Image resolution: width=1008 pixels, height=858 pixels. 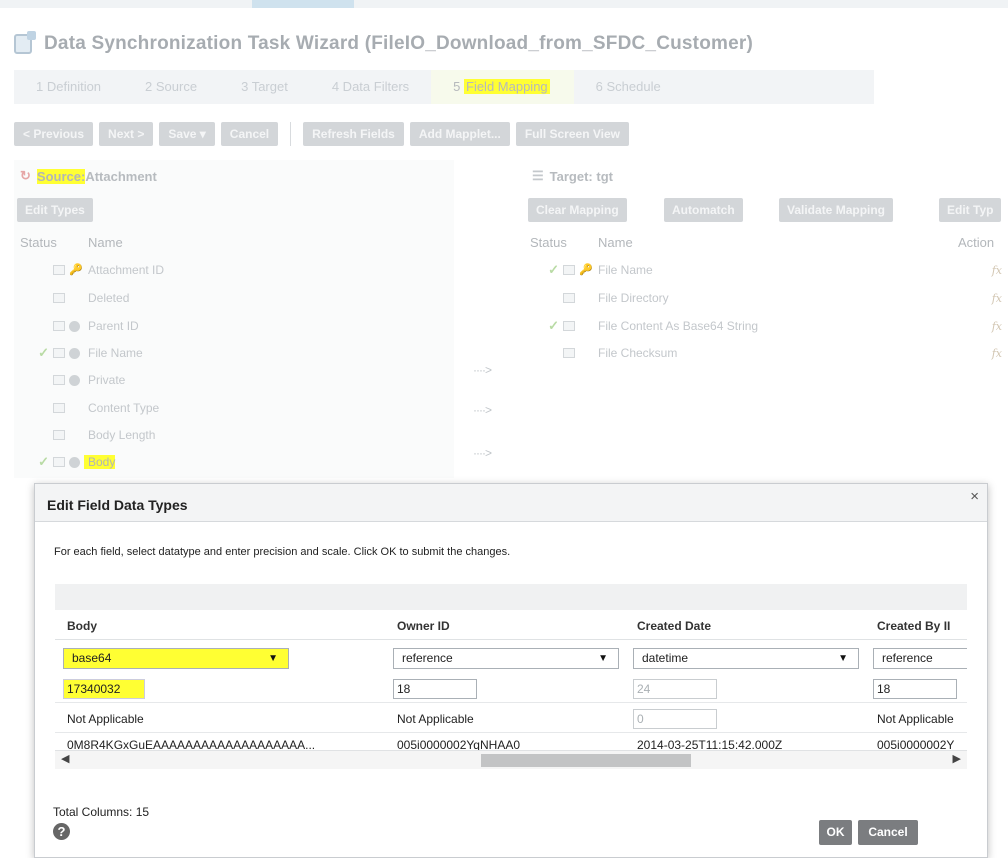 What do you see at coordinates (61, 176) in the screenshot?
I see `source-label: Source:` at bounding box center [61, 176].